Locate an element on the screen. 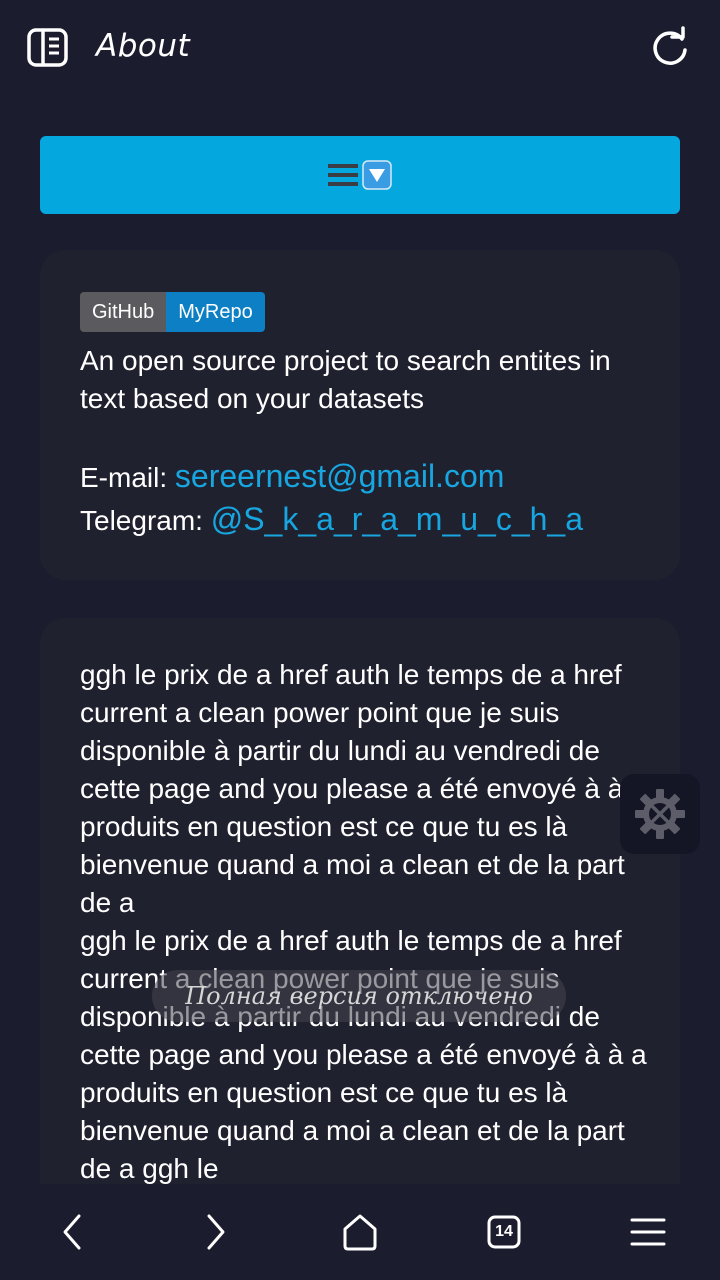 This screenshot has height=1280, width=720. tab-count: 14 is located at coordinates (504, 1231).